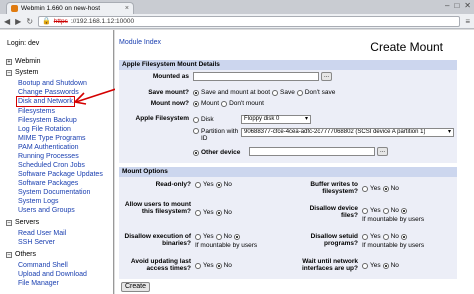  What do you see at coordinates (44, 129) in the screenshot?
I see `sidebar-item-log-rotation: Log File Rotation` at bounding box center [44, 129].